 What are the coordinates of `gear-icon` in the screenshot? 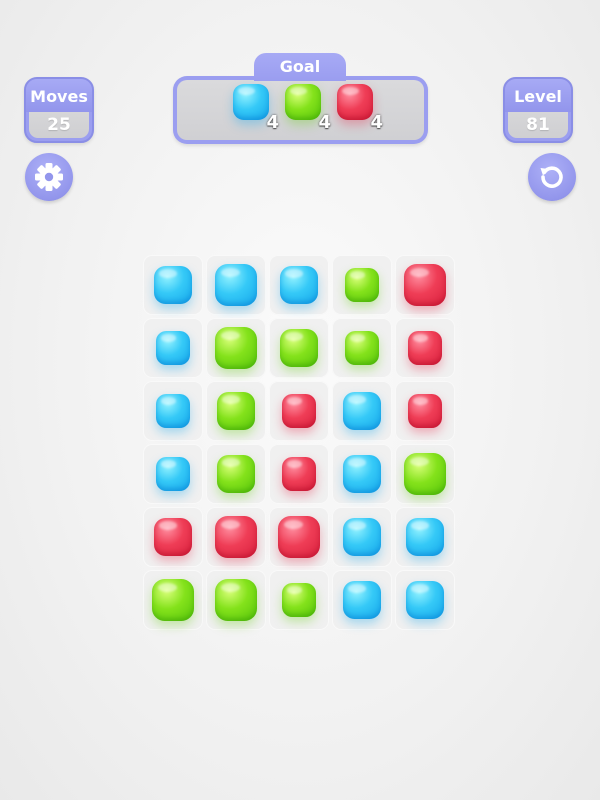 It's located at (49, 177).